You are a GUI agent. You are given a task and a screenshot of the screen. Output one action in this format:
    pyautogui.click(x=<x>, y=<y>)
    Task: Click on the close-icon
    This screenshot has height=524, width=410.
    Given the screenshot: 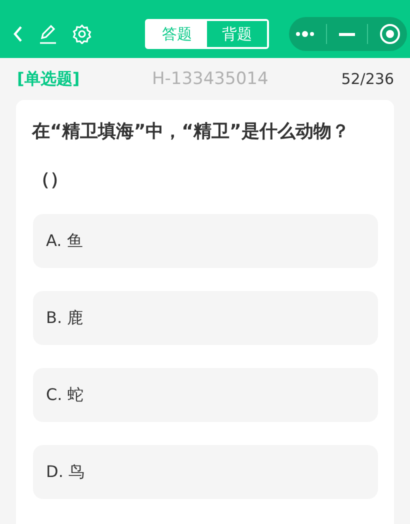 What is the action you would take?
    pyautogui.click(x=390, y=34)
    